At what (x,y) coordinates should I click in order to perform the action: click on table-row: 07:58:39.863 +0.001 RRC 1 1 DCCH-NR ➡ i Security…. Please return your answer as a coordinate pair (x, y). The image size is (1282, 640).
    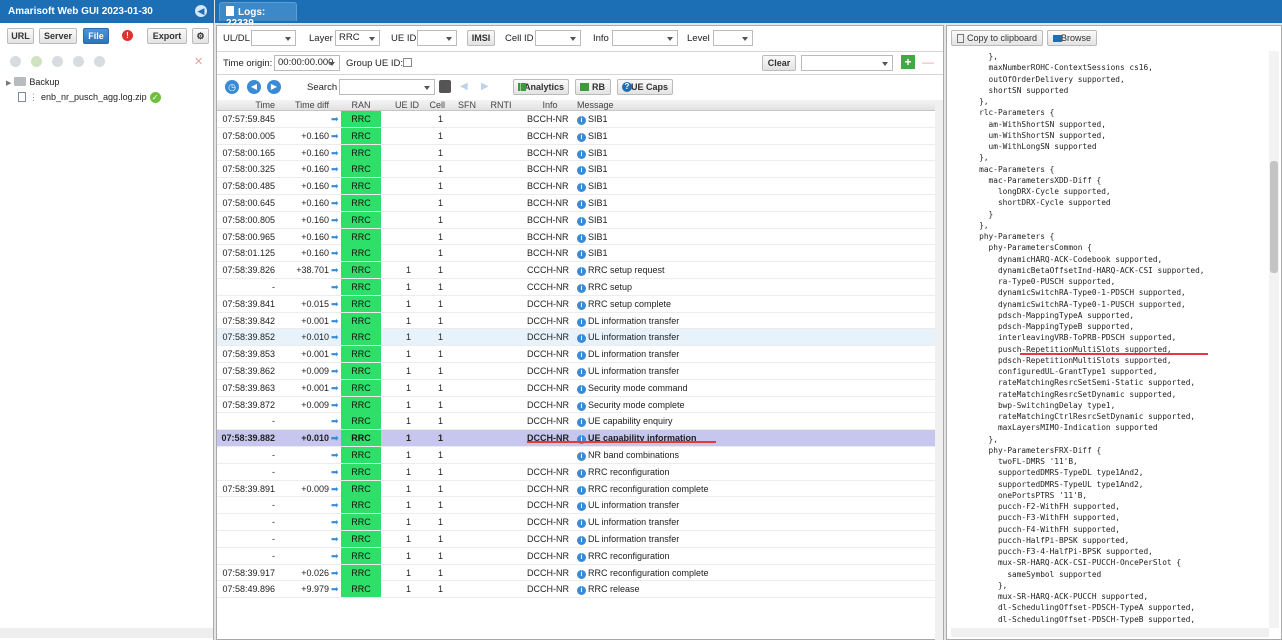
    Looking at the image, I should click on (576, 388).